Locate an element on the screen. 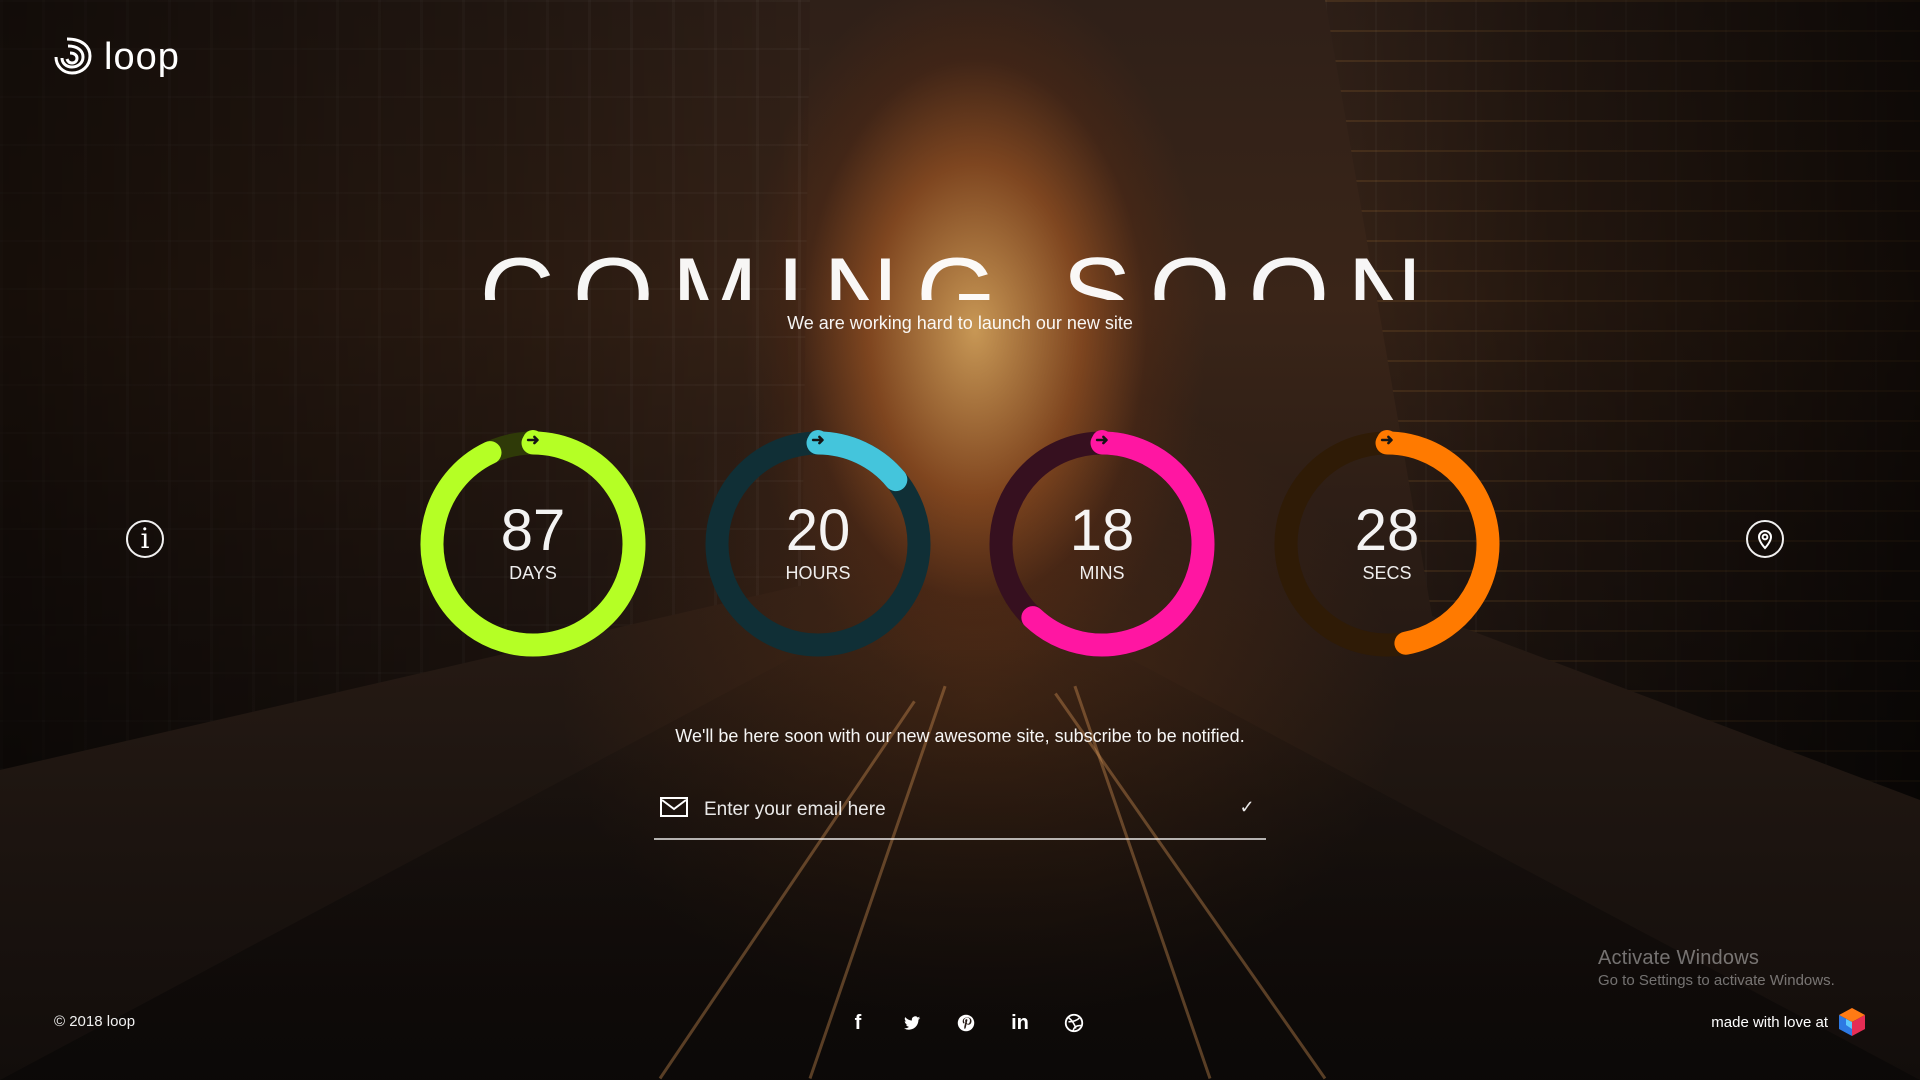  site-logo: loop is located at coordinates (116, 56).